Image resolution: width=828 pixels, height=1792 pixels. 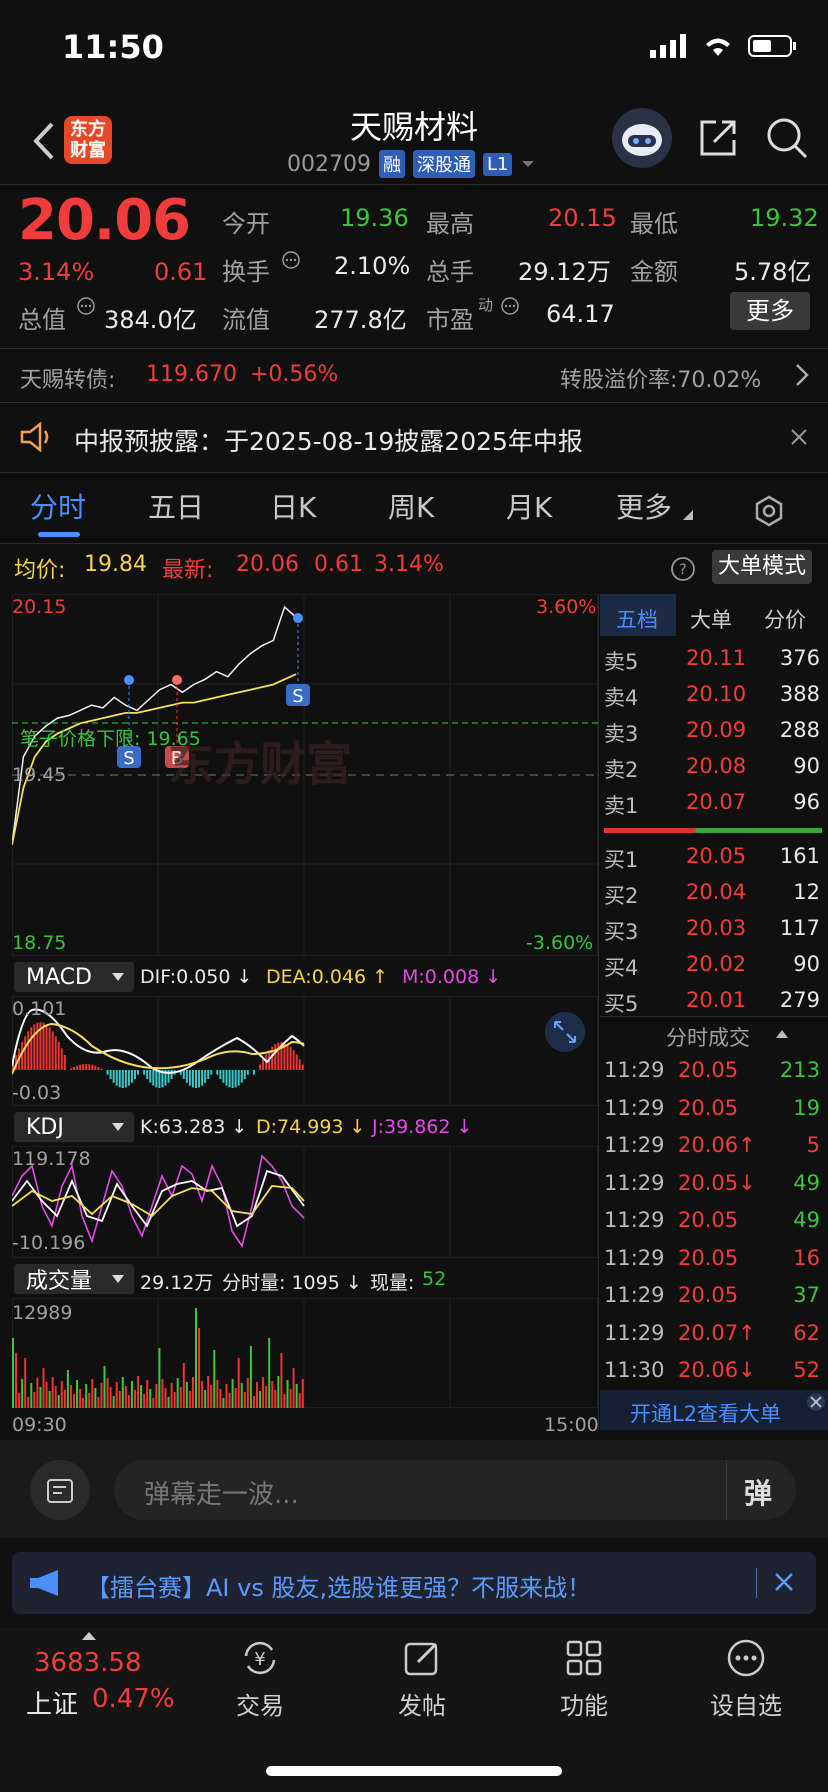 I want to click on nav-add-watchlist: 设自选, so click(x=746, y=1678).